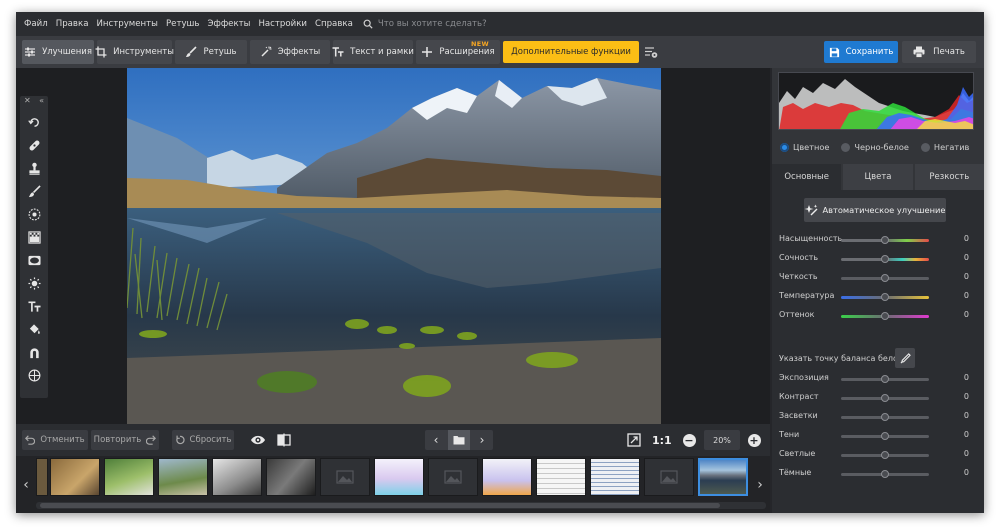  What do you see at coordinates (846, 147) in the screenshot?
I see `radio-bw` at bounding box center [846, 147].